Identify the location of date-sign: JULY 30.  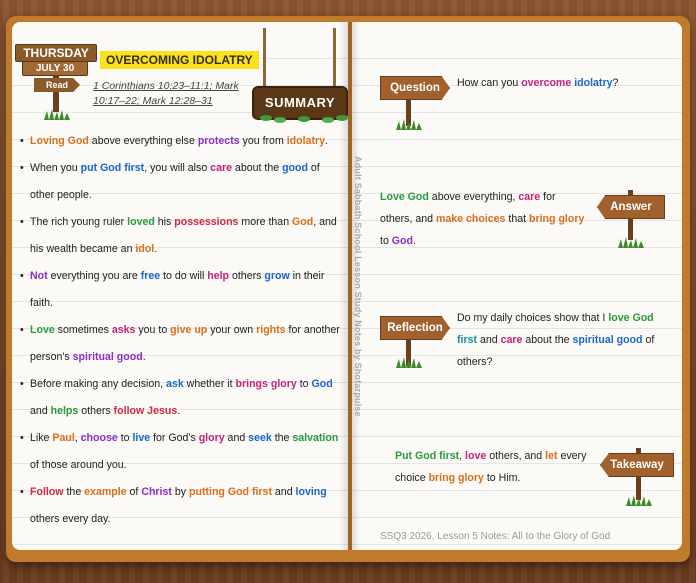
(55, 68).